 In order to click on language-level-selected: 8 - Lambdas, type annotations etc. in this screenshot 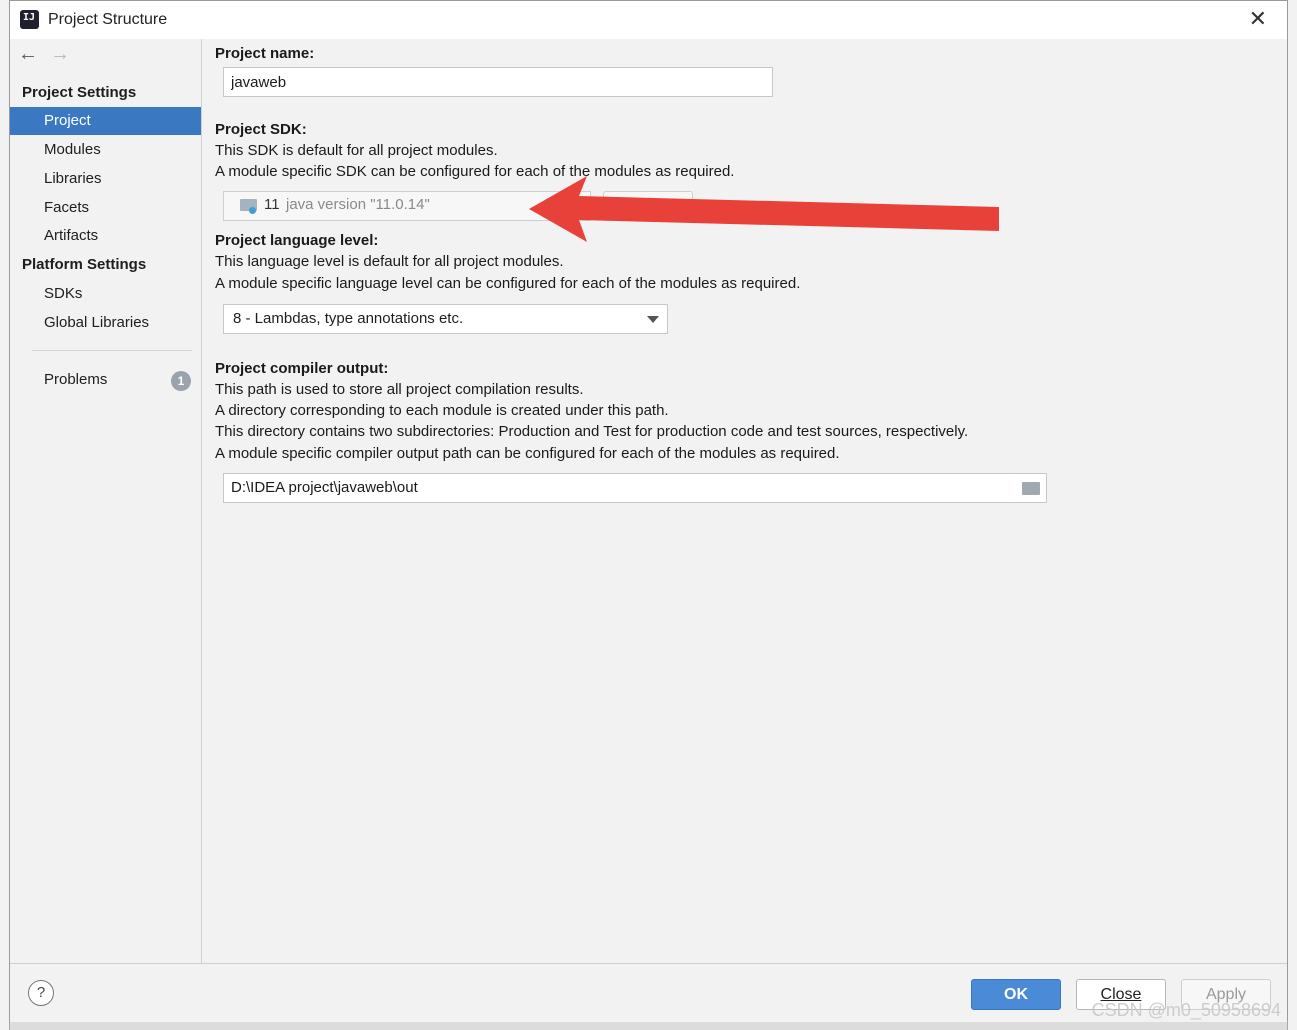, I will do `click(348, 318)`.